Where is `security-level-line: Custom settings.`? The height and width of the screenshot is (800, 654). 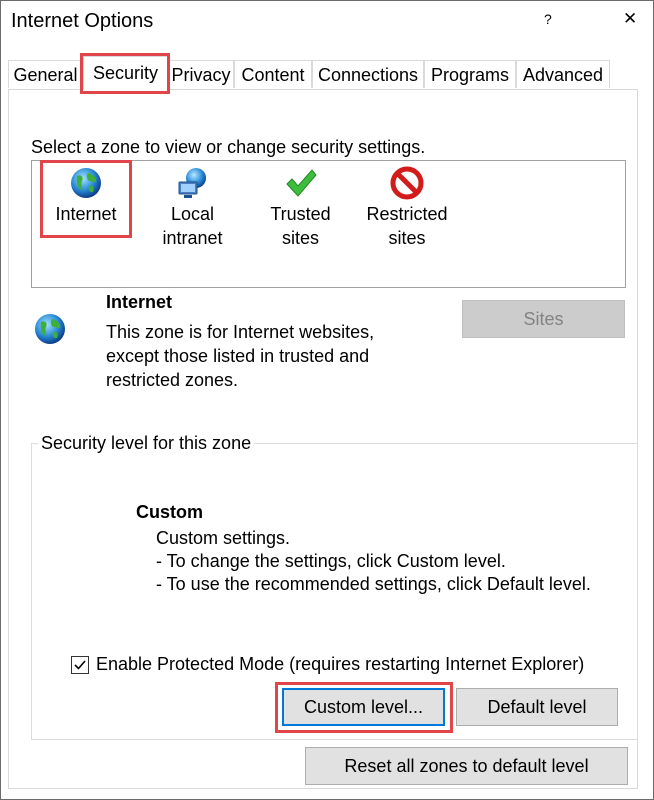 security-level-line: Custom settings. is located at coordinates (223, 538).